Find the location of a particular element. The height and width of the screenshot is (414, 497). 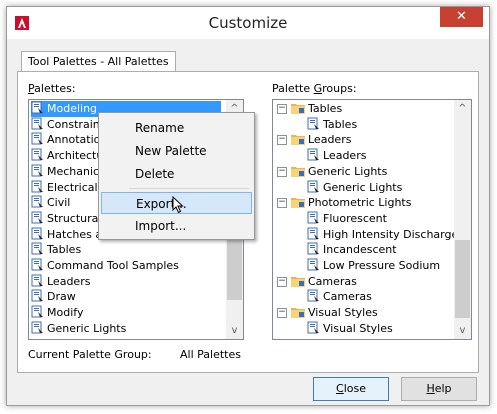

tree-group-item: Visual Styles is located at coordinates (334, 313).